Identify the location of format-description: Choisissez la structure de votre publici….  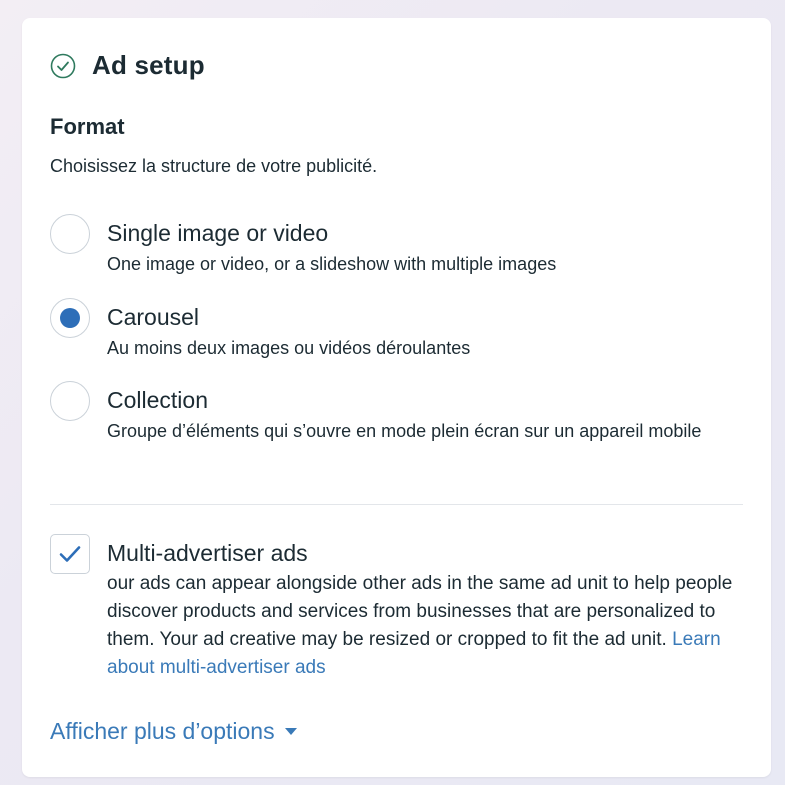
(214, 166).